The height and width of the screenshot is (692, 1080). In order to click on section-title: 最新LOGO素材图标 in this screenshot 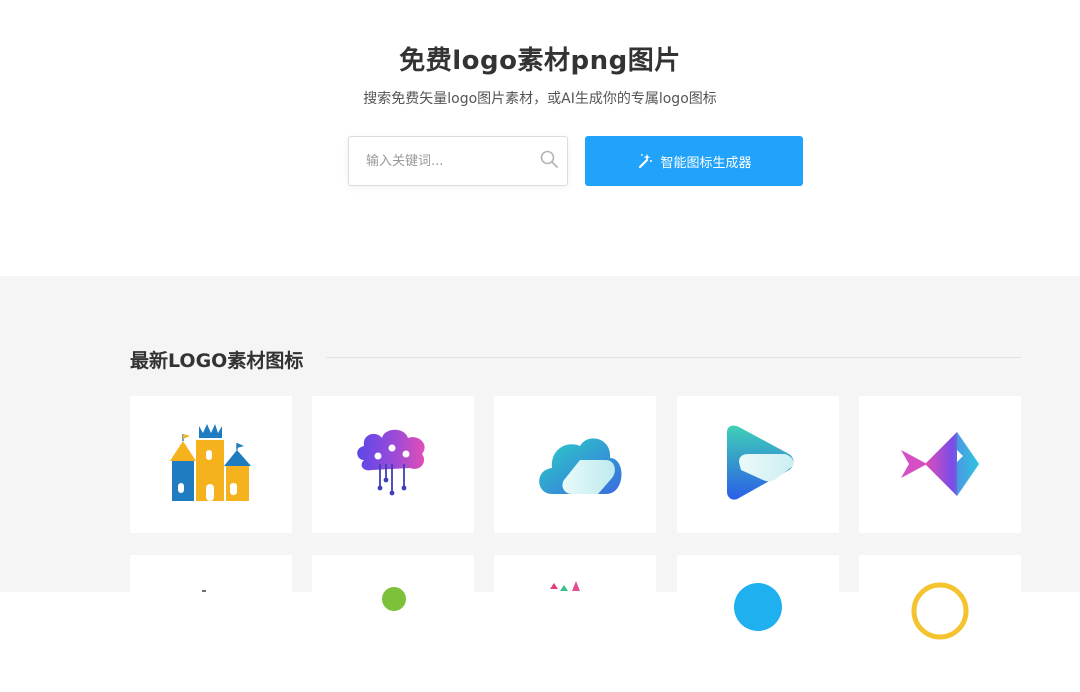, I will do `click(217, 361)`.